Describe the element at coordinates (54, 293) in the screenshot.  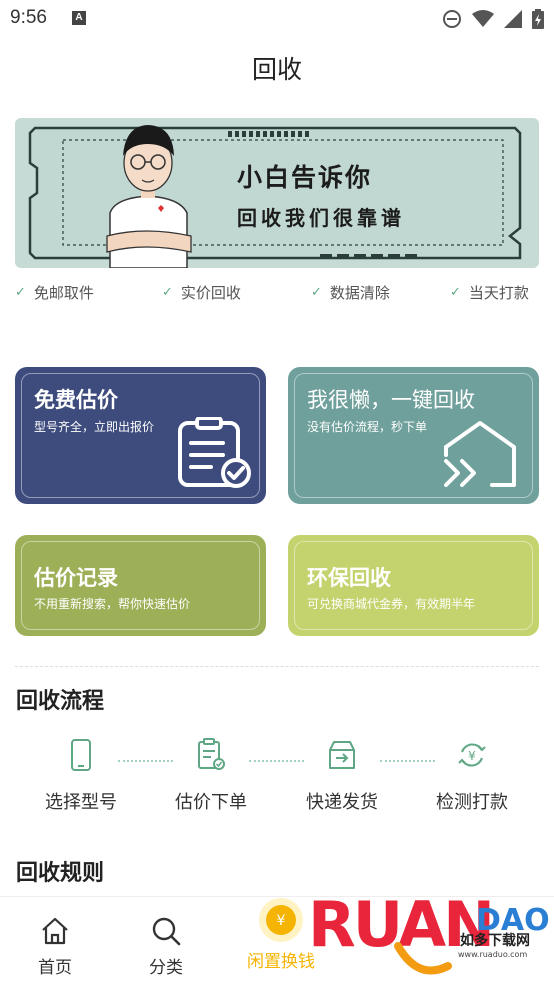
I see `feature-item: ✓ 免邮取件` at that location.